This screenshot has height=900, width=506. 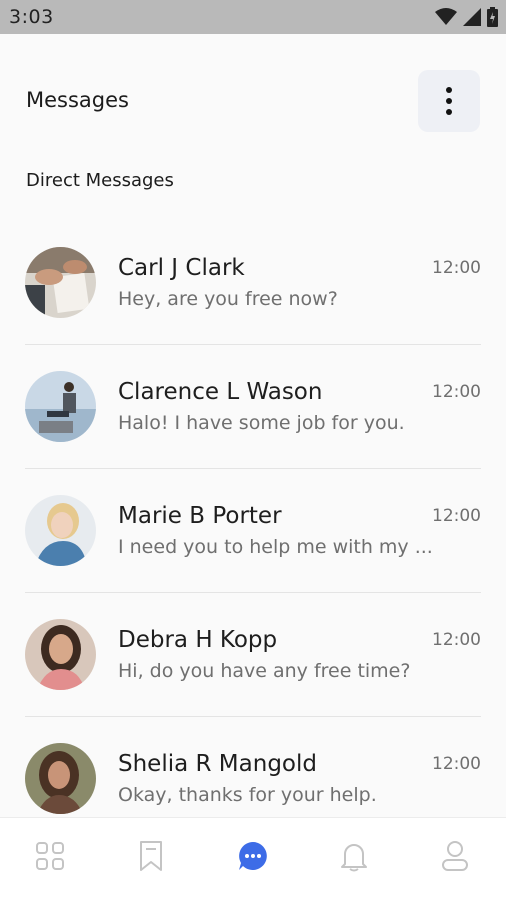 I want to click on contact-name: Marie B Porter, so click(x=200, y=516).